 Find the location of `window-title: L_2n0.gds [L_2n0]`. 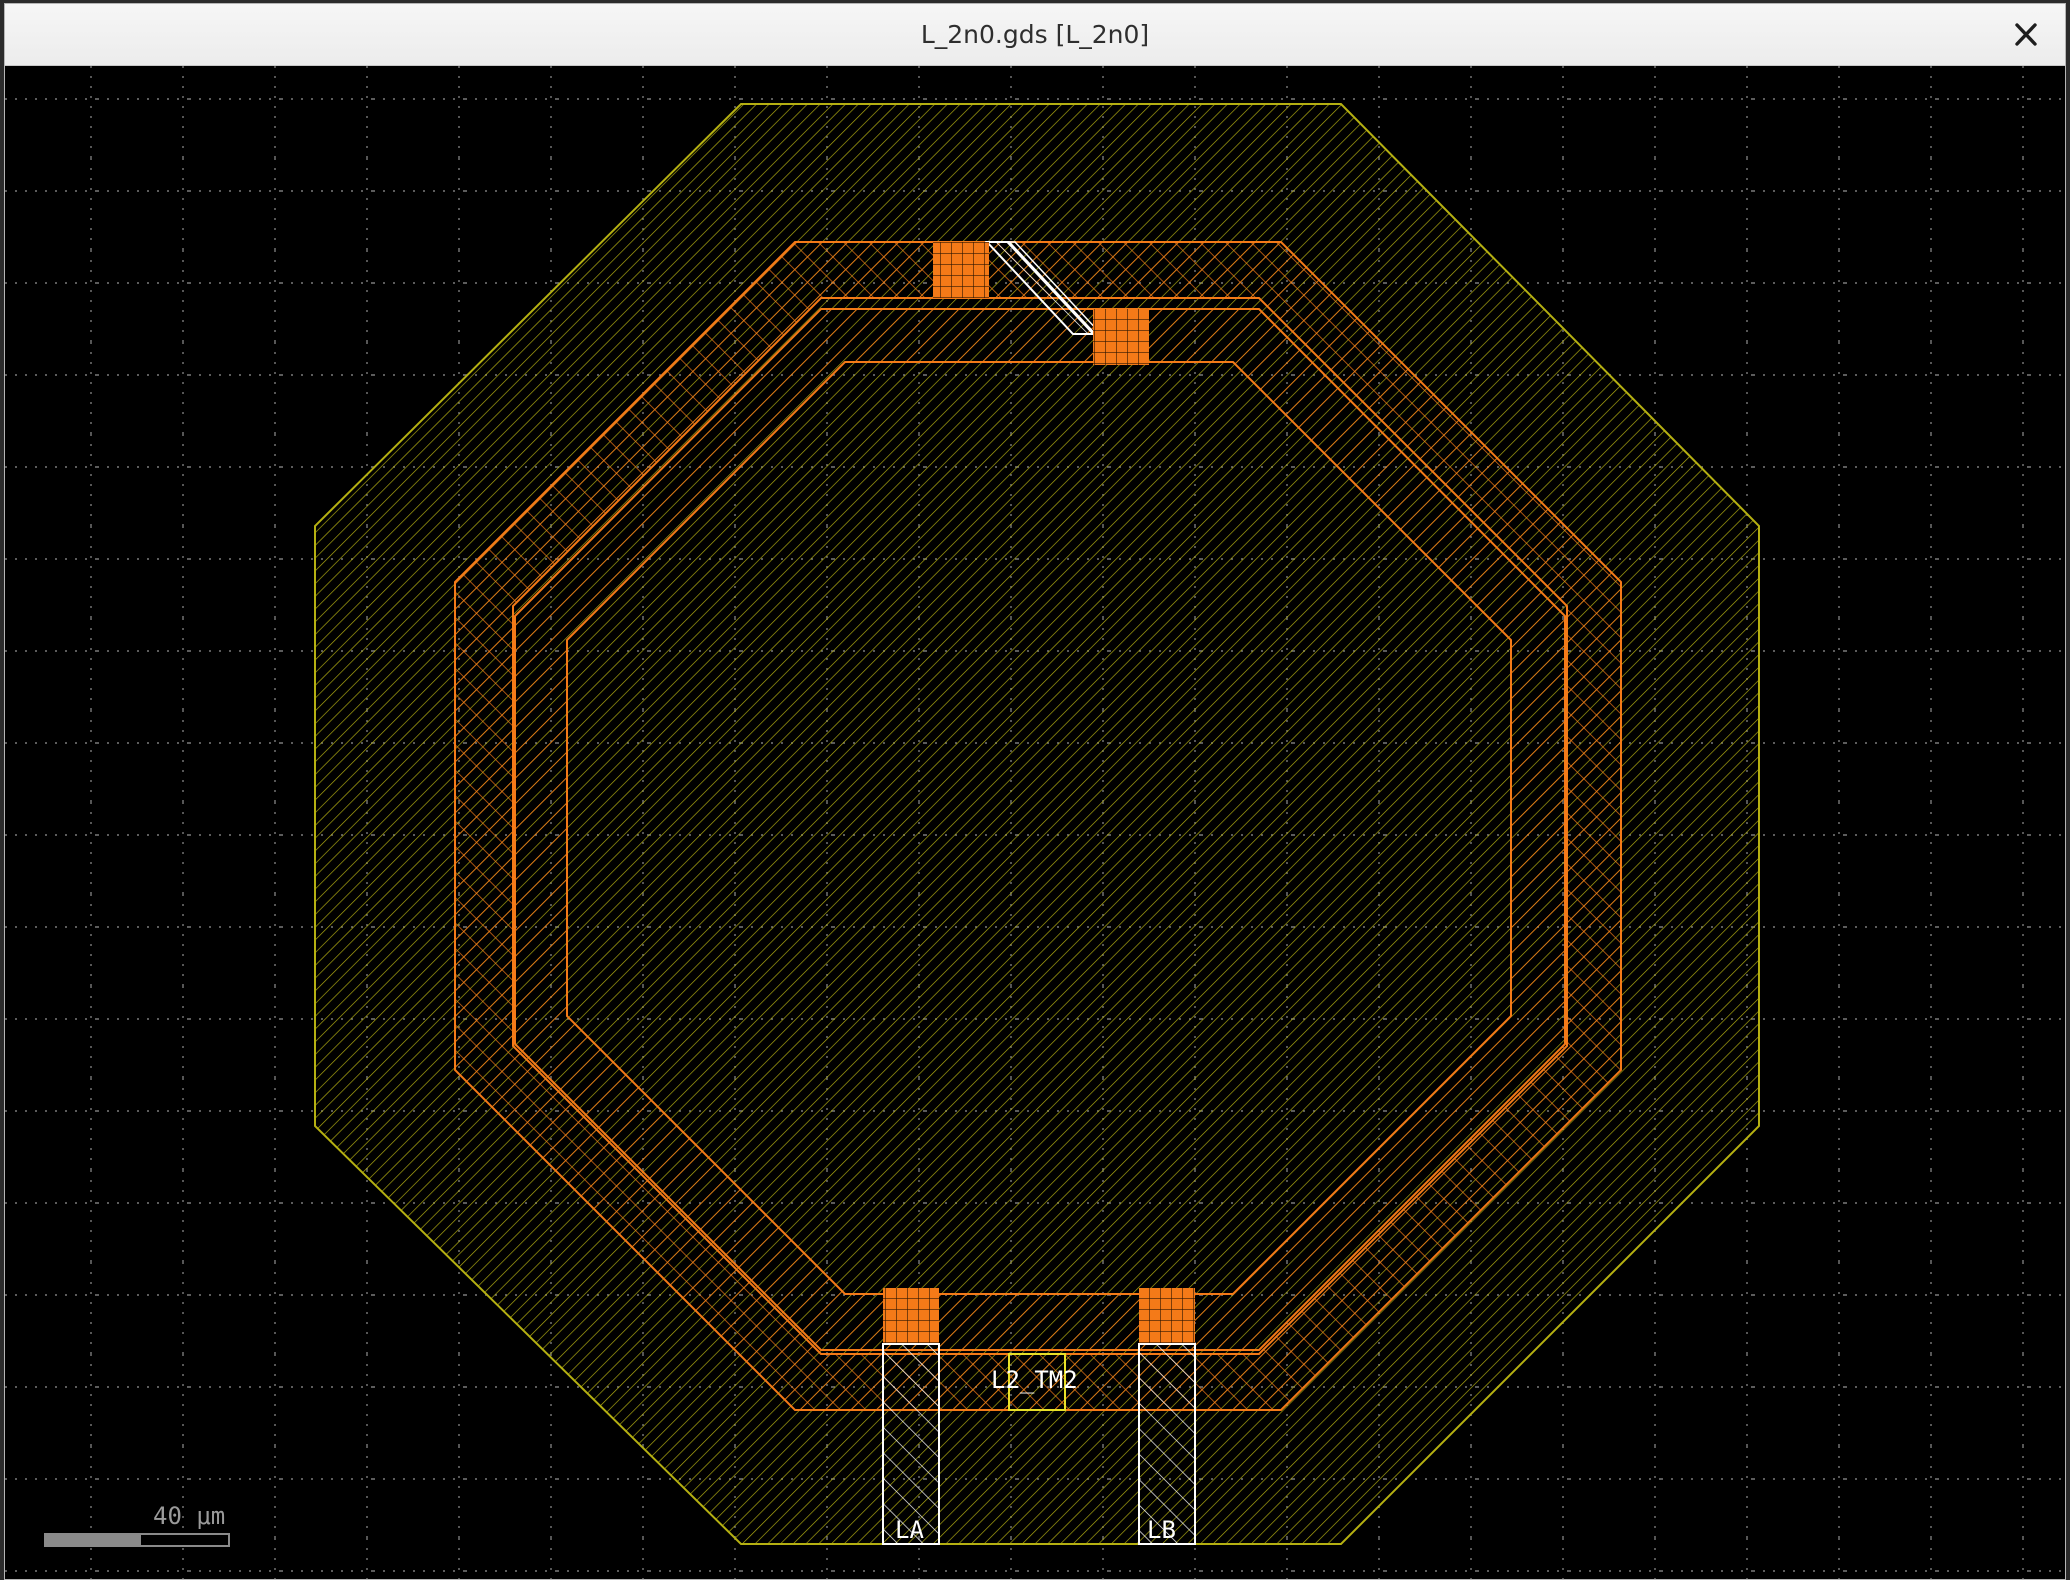

window-title: L_2n0.gds [L_2n0] is located at coordinates (1035, 34).